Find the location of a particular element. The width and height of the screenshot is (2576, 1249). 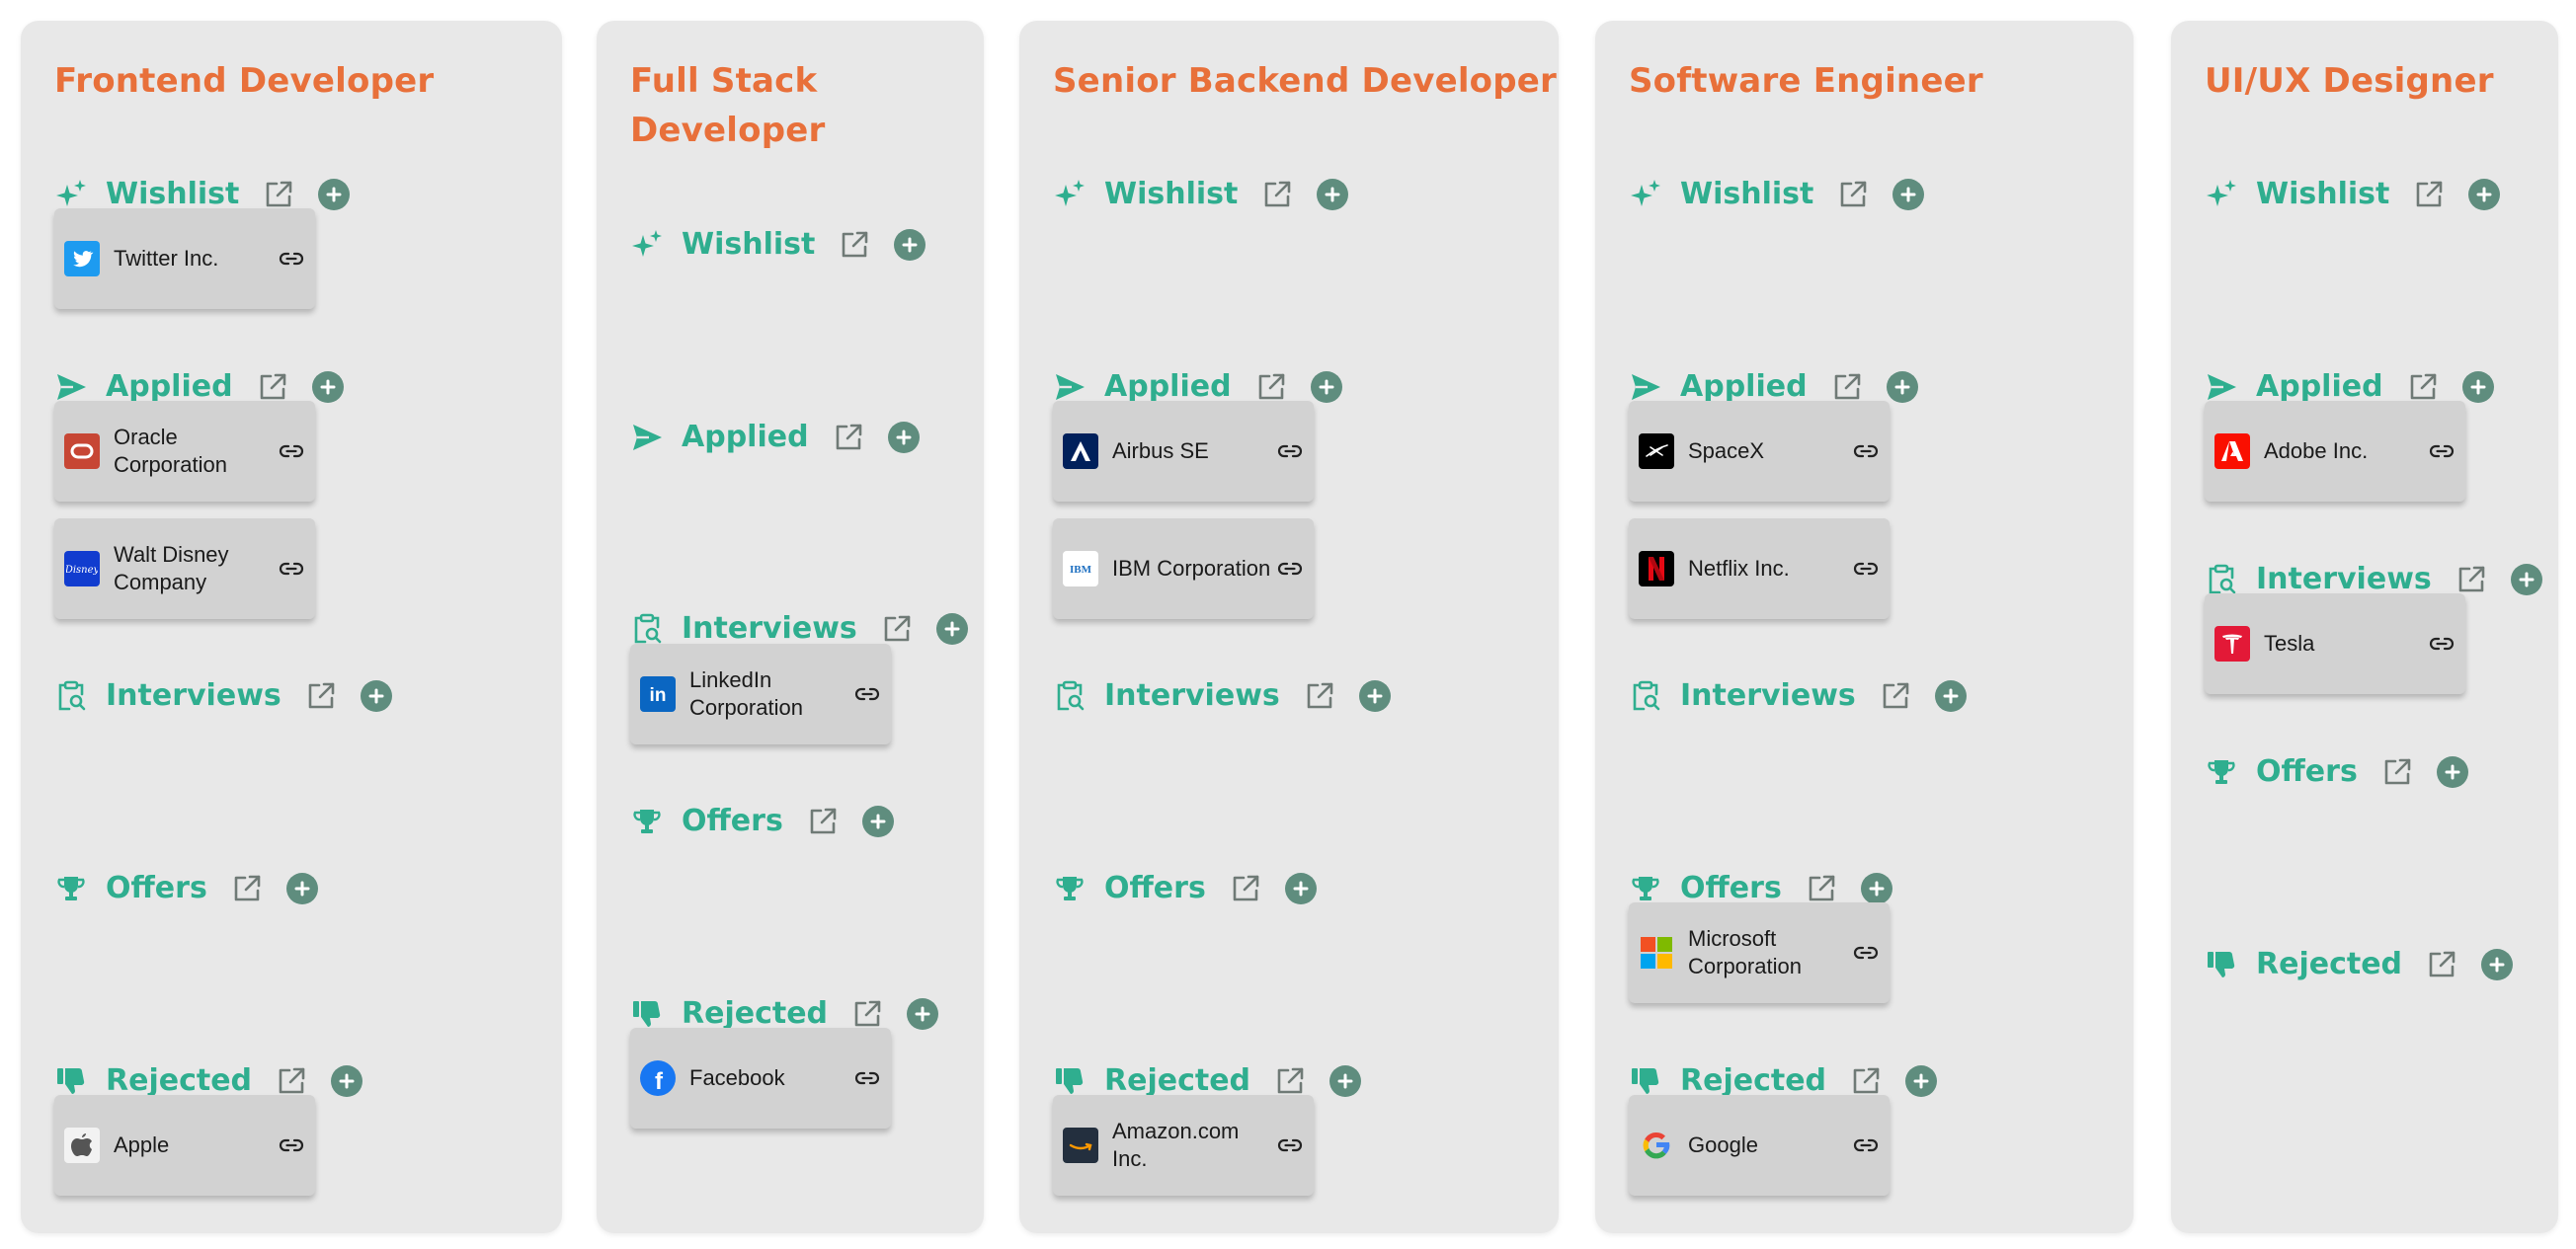

section-wishlist: Wishlist is located at coordinates (2353, 194).